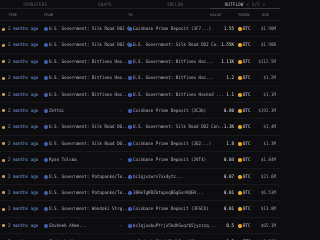  What do you see at coordinates (265, 15) in the screenshot?
I see `usd-header: USD` at bounding box center [265, 15].